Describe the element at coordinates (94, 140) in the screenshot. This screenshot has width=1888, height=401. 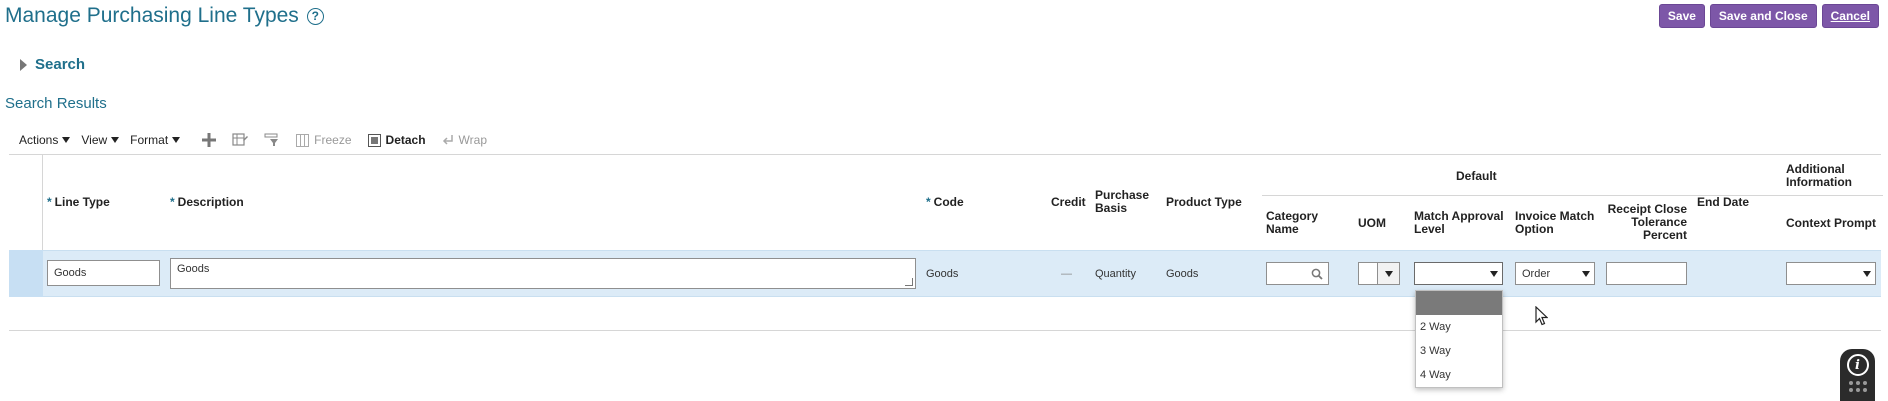
I see `view-menu-label: View` at that location.